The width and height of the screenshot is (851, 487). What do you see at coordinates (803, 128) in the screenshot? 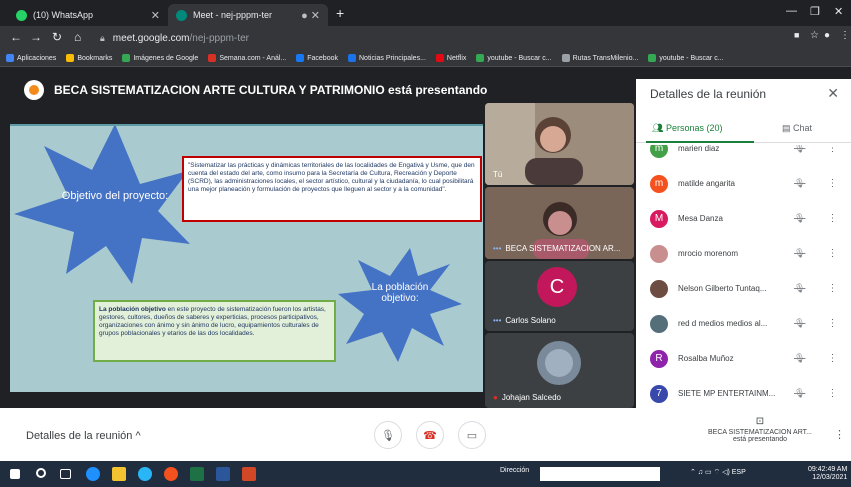
I see `chat-tab-label: Chat` at bounding box center [803, 128].